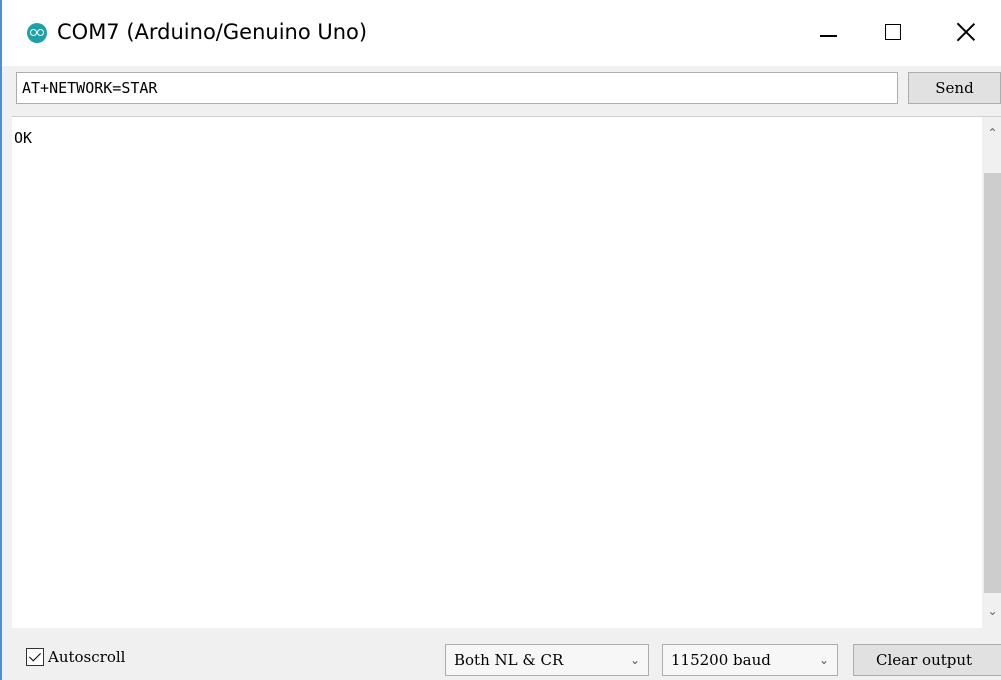  I want to click on close-button, so click(967, 33).